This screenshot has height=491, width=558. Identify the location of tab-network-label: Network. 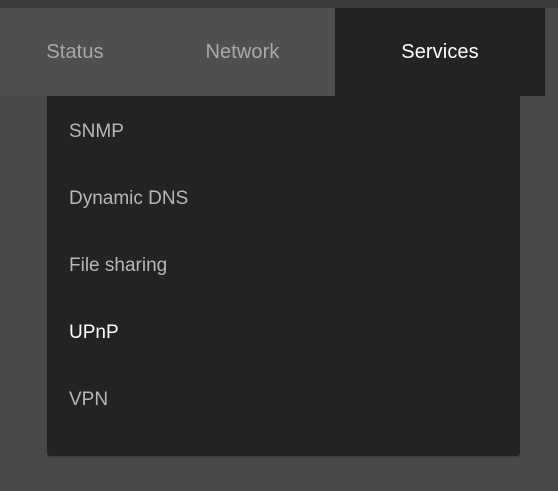
(242, 51).